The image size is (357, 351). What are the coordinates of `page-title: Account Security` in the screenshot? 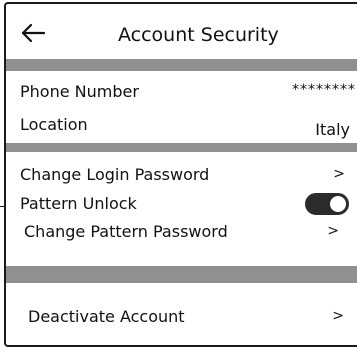 It's located at (198, 35).